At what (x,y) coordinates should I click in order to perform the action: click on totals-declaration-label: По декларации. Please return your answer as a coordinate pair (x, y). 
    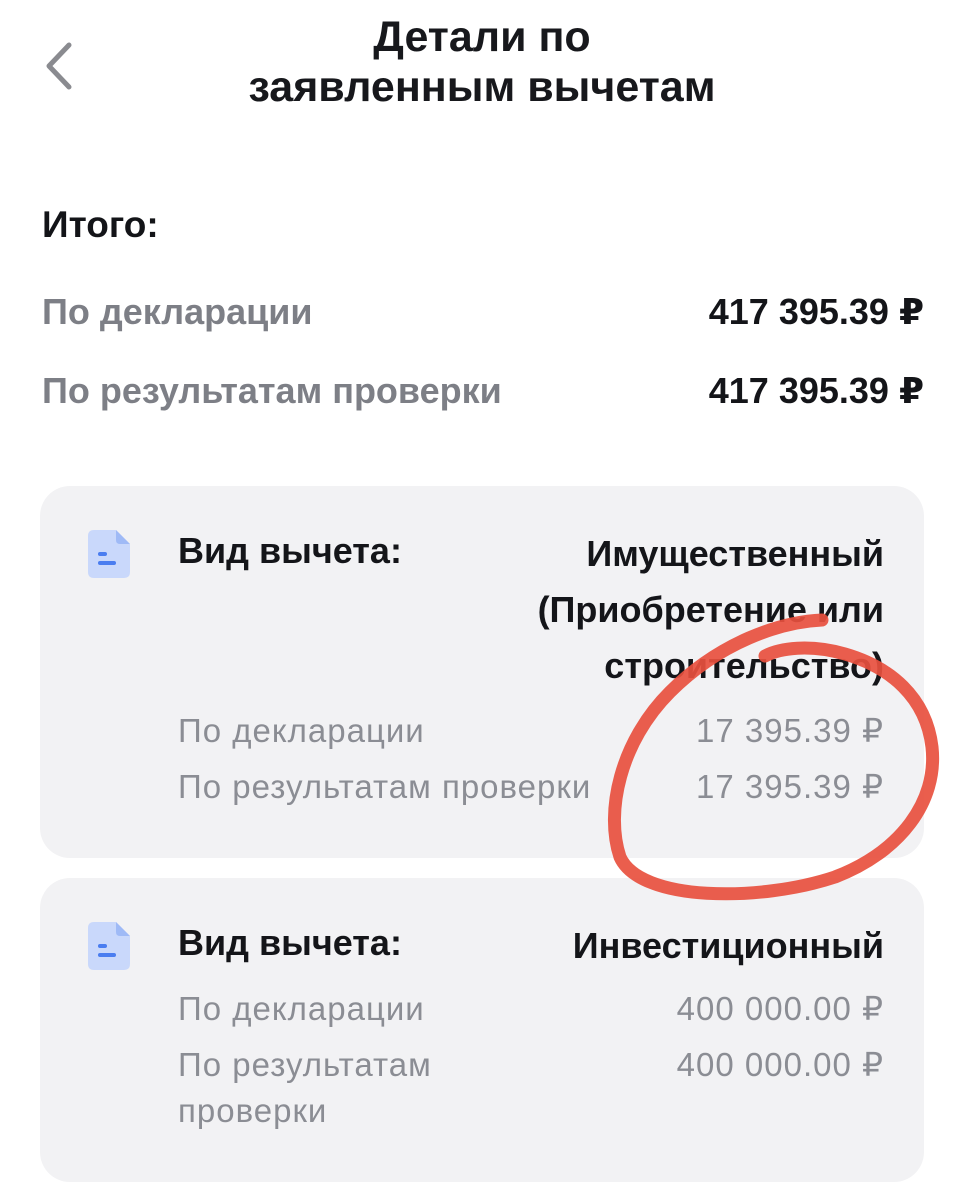
    Looking at the image, I should click on (177, 311).